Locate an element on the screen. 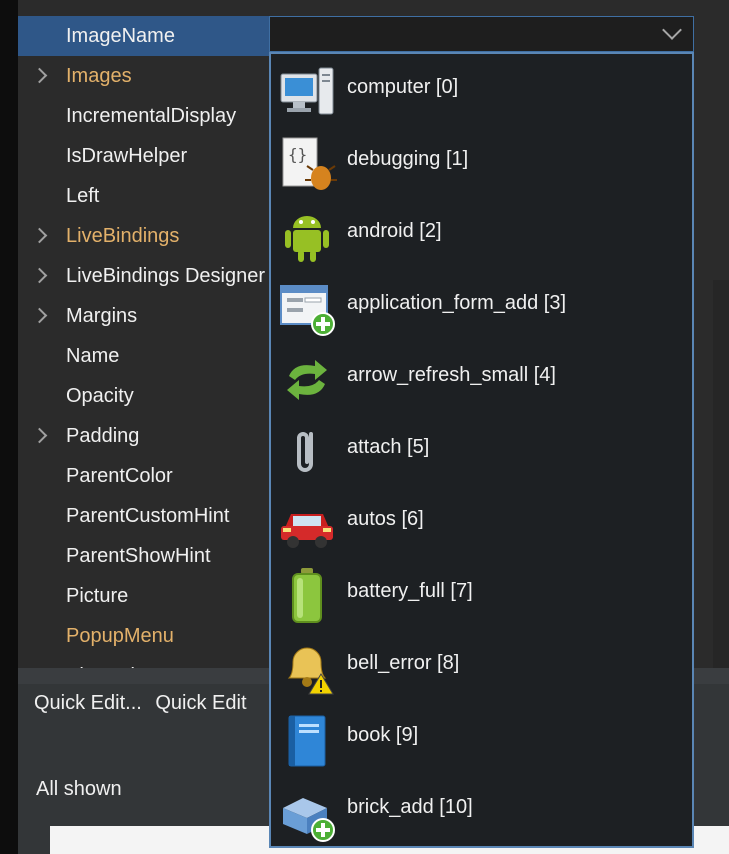  dropdown-item: attach [5] is located at coordinates (481, 452).